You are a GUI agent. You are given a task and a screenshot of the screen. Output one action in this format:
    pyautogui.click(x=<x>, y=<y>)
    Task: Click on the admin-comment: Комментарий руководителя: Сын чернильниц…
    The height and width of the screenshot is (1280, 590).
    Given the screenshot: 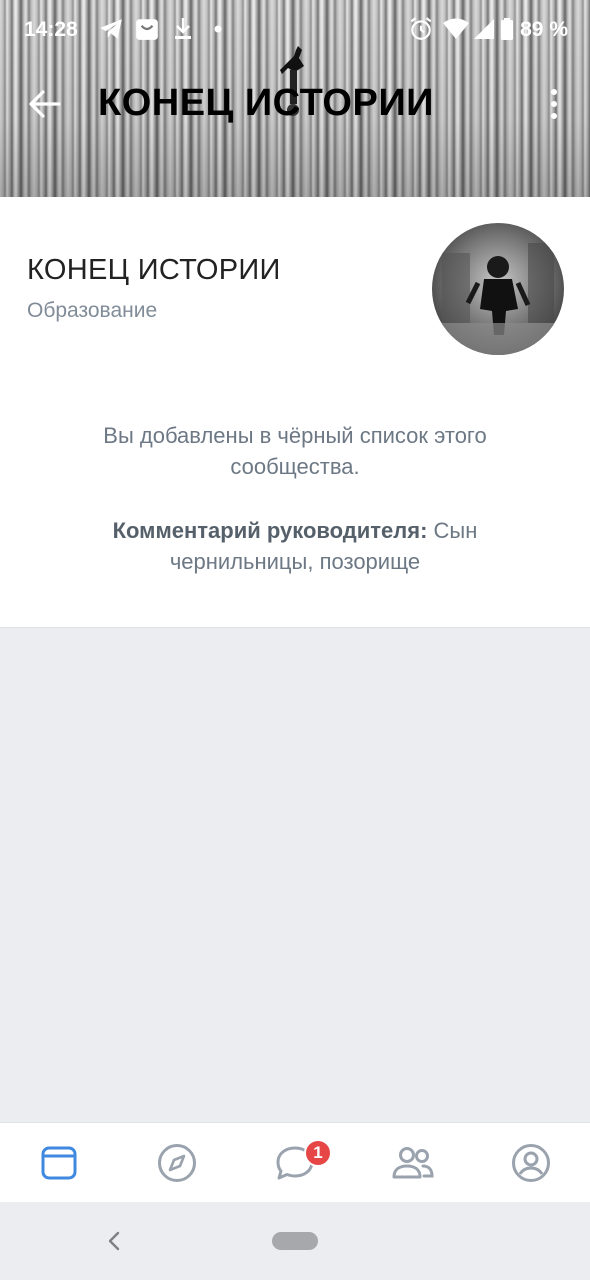 What is the action you would take?
    pyautogui.click(x=295, y=546)
    